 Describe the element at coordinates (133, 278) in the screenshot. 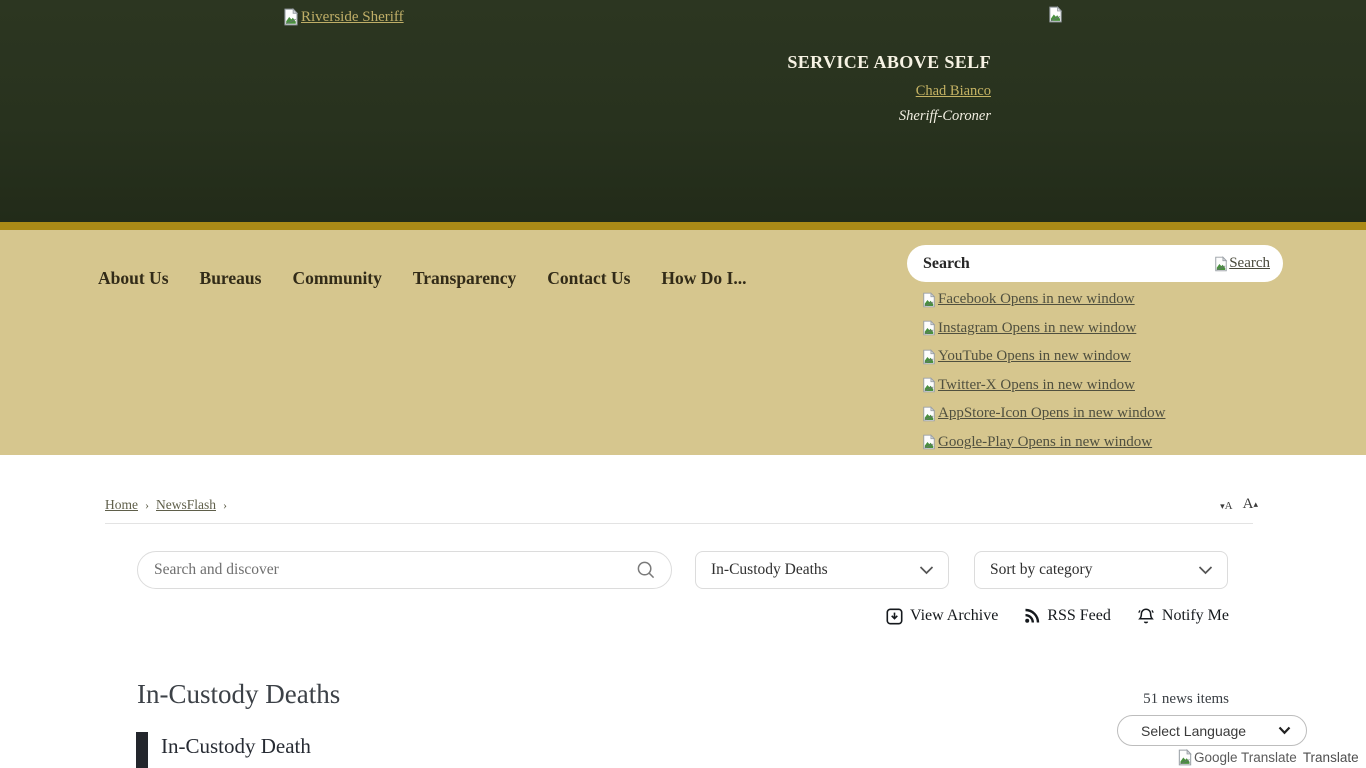

I see `nav-item-about-us: About Us` at that location.